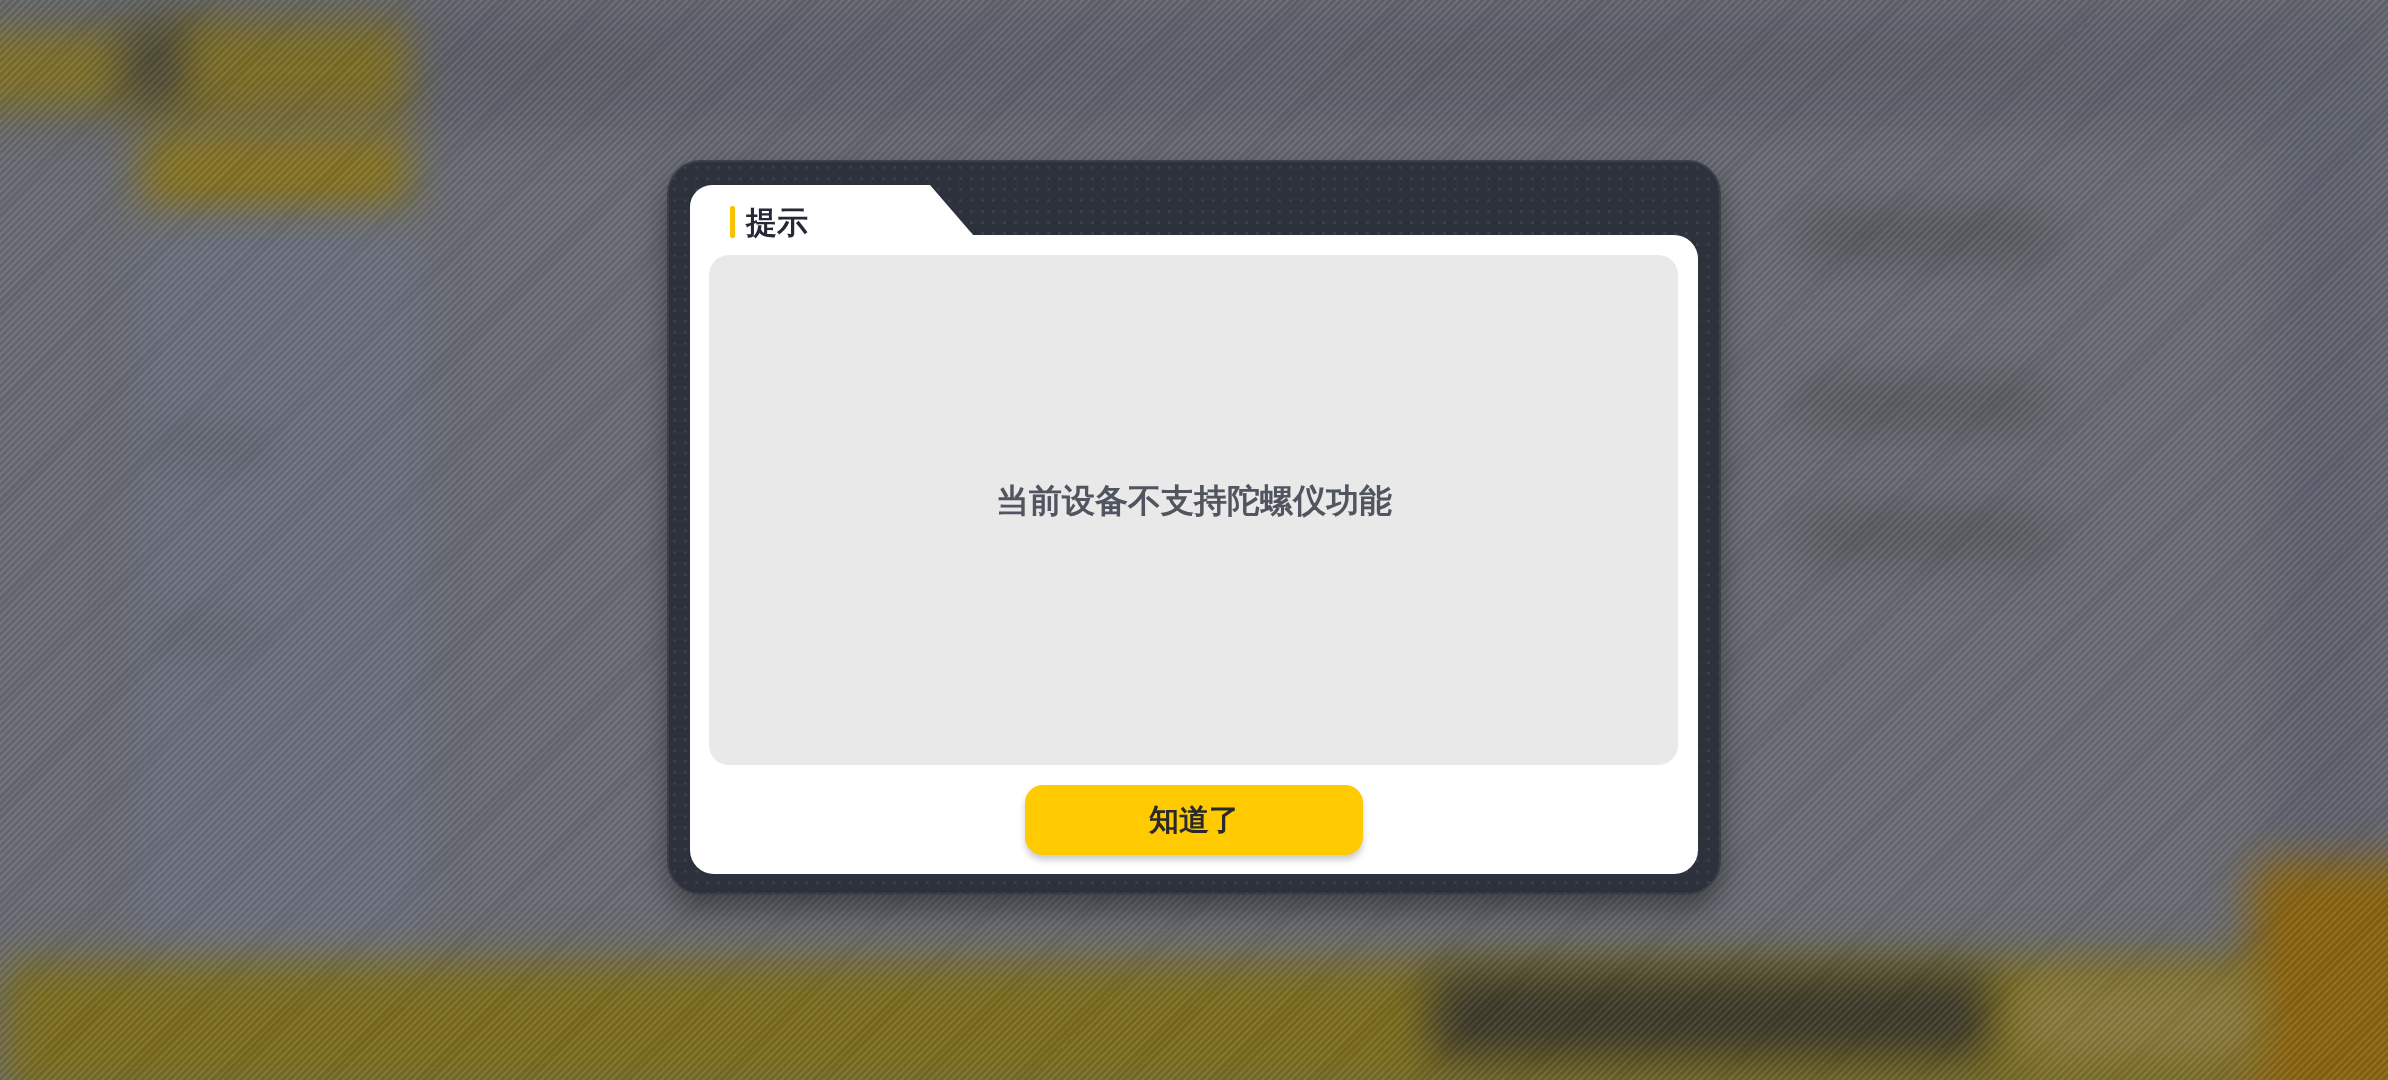  I want to click on dialog-title: 提示, so click(777, 222).